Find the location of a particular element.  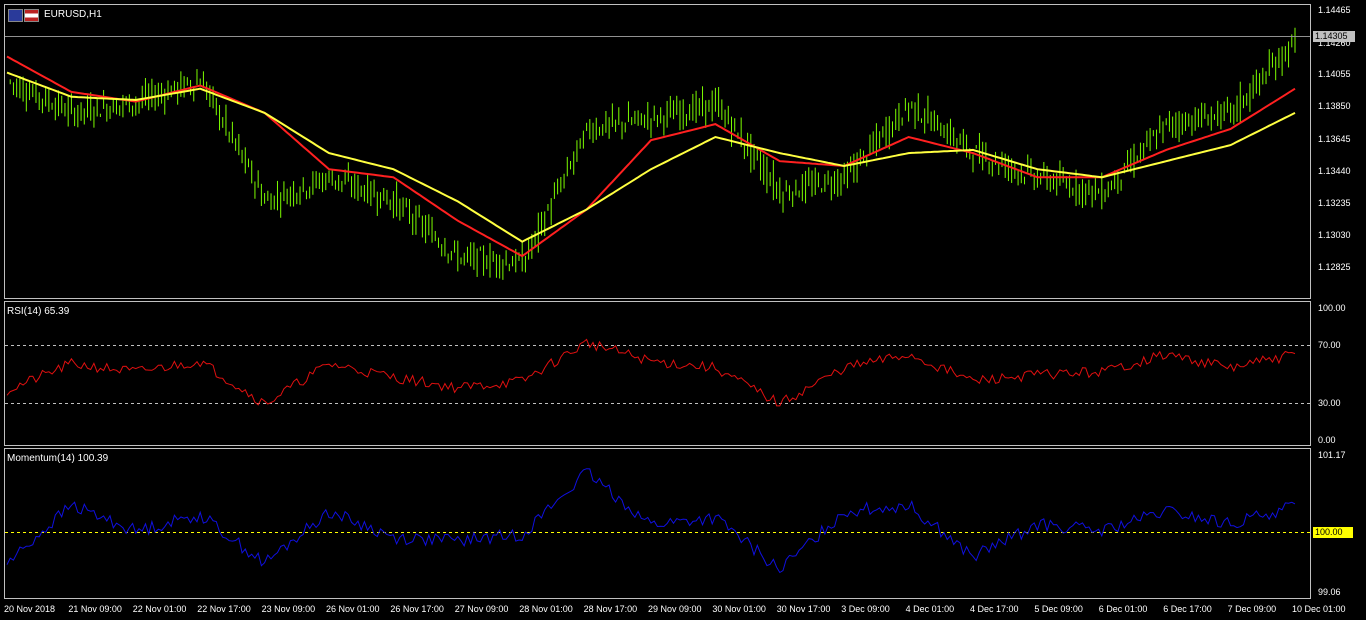

time-axis-label: 26 Nov 01:00 is located at coordinates (353, 609).